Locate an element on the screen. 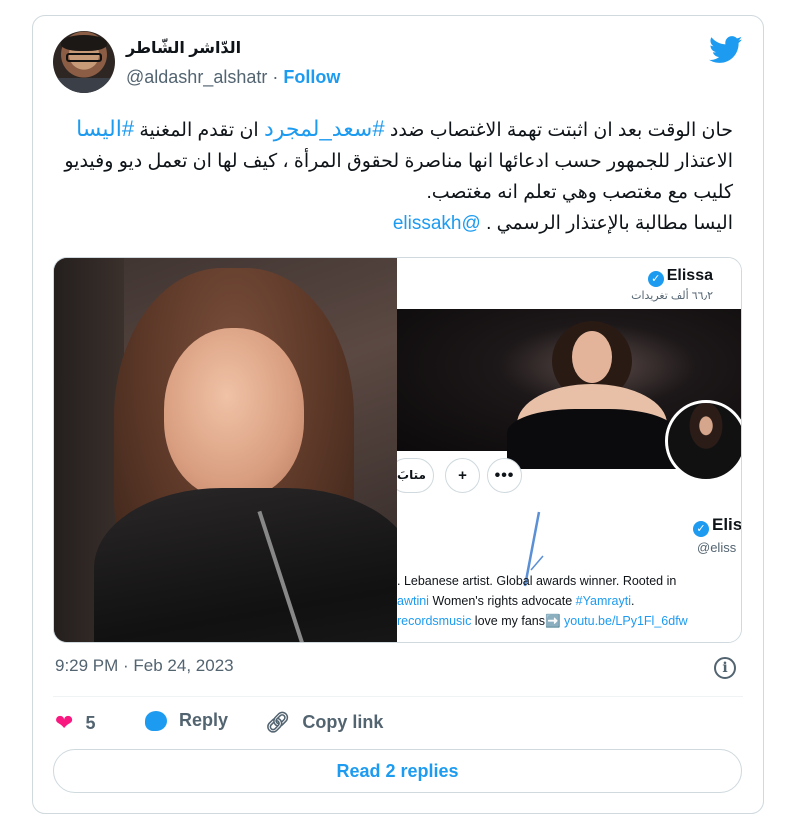  read-replies-button: Read 2 replies is located at coordinates (397, 771).